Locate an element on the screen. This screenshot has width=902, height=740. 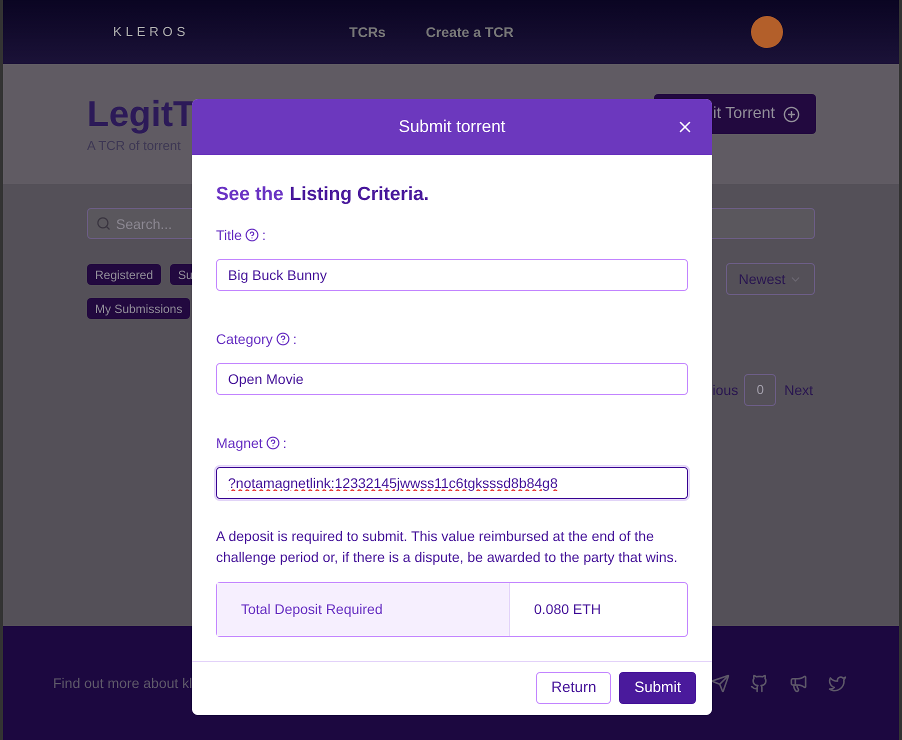
nav-link: Create a TCR is located at coordinates (470, 32).